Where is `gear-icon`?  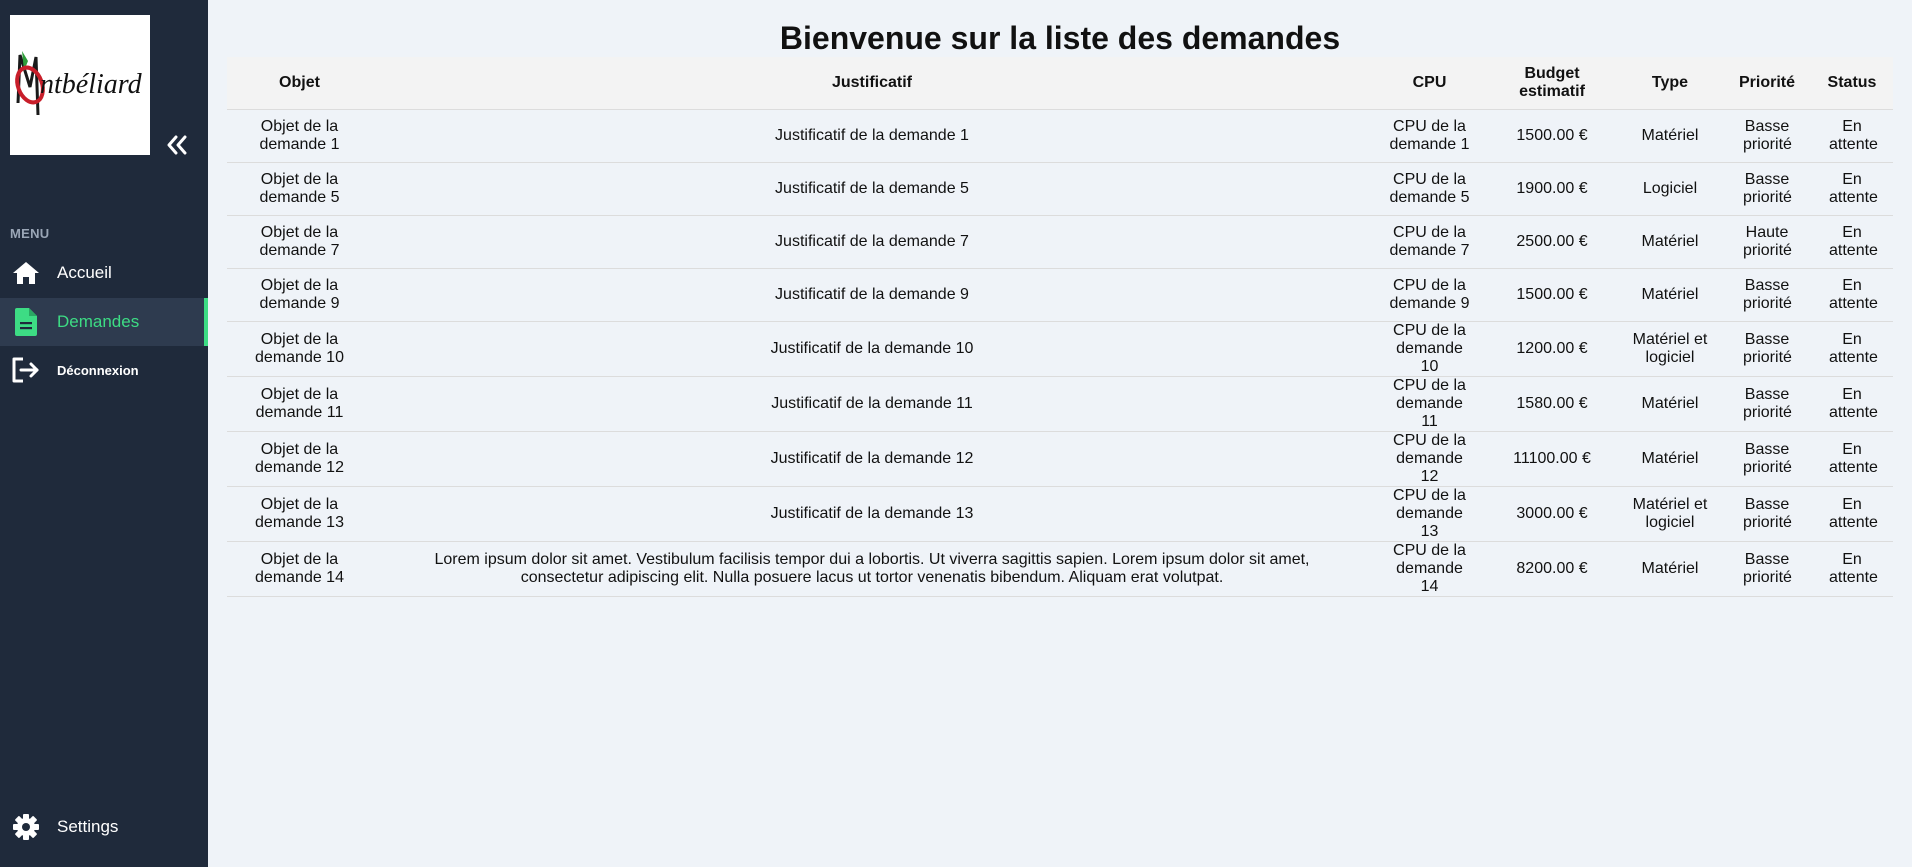 gear-icon is located at coordinates (26, 827).